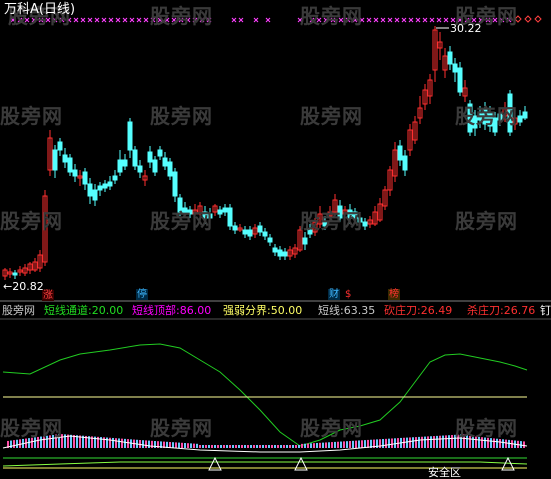 This screenshot has height=479, width=551. I want to click on low-price-label: ←20.82, so click(23, 286).